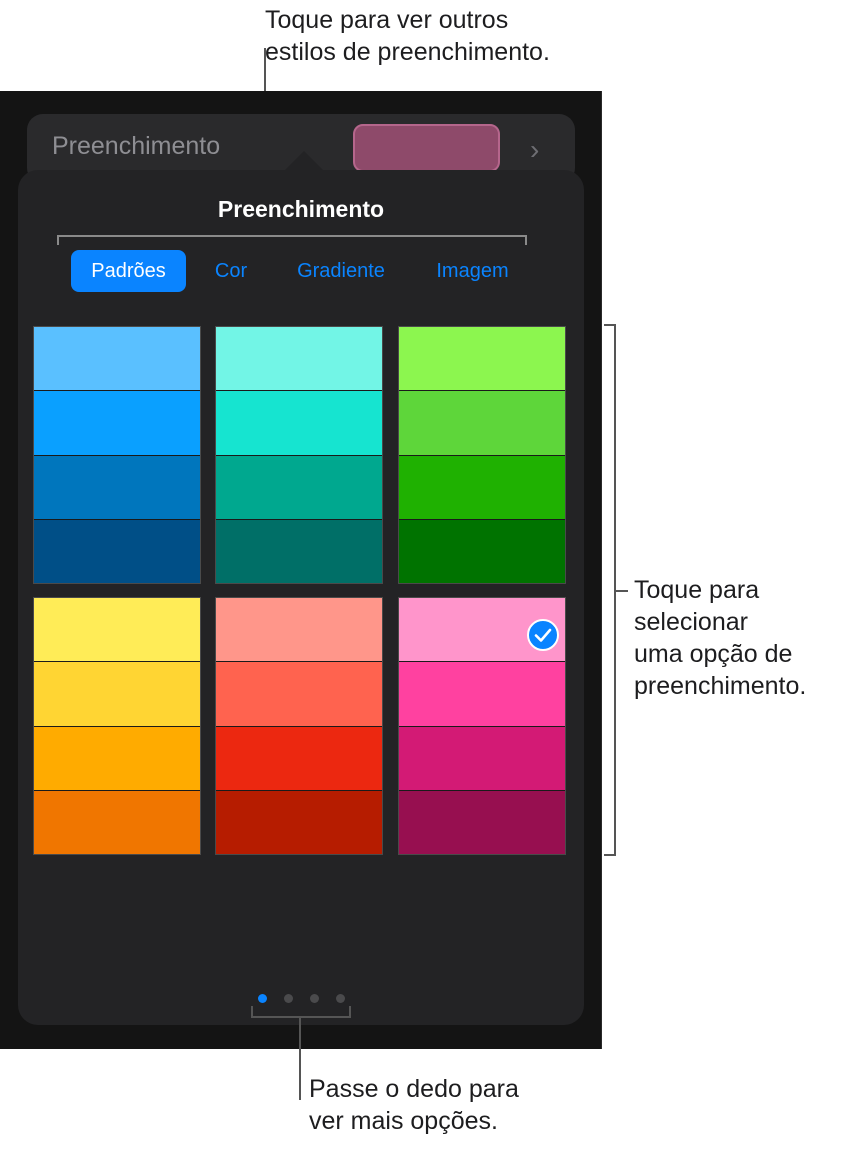 This screenshot has height=1151, width=846. Describe the element at coordinates (350, 1011) in the screenshot. I see `dots-bracket-right` at that location.